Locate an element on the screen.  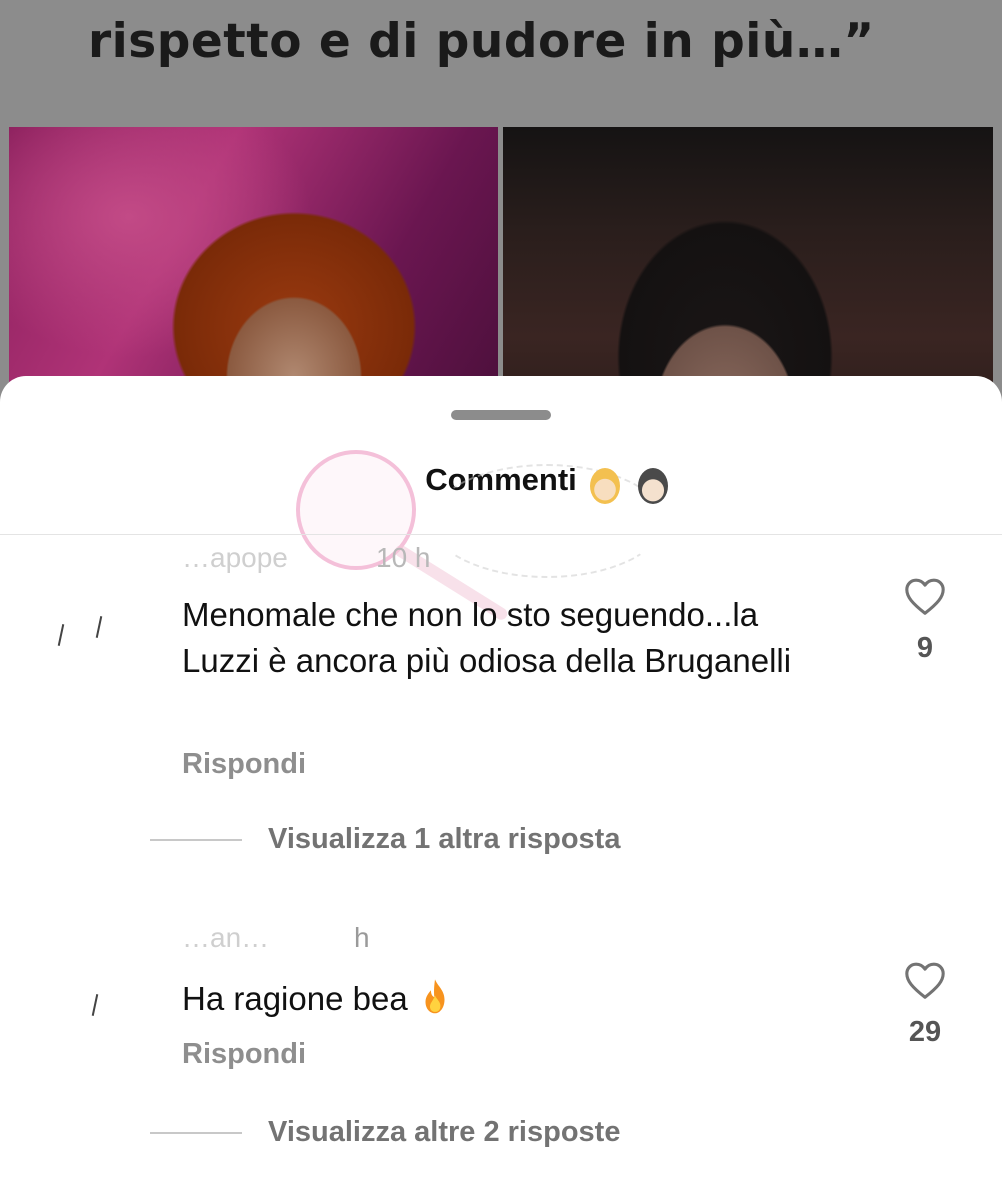
comment-timestamp: 10 h is located at coordinates (403, 557).